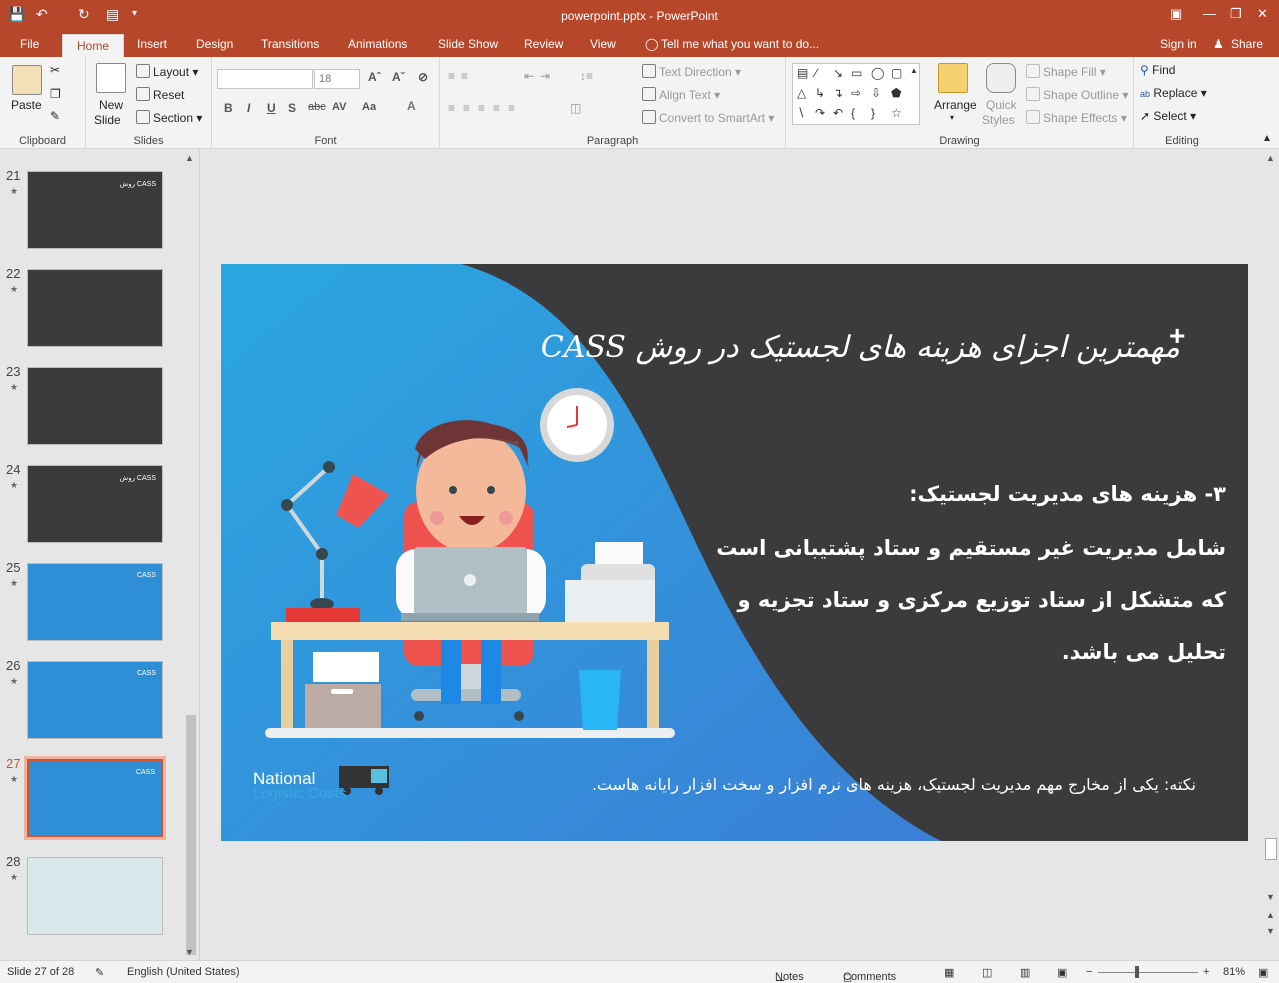 The height and width of the screenshot is (983, 1279). What do you see at coordinates (856, 73) in the screenshot?
I see `rectangle-shape-icon: ▭` at bounding box center [856, 73].